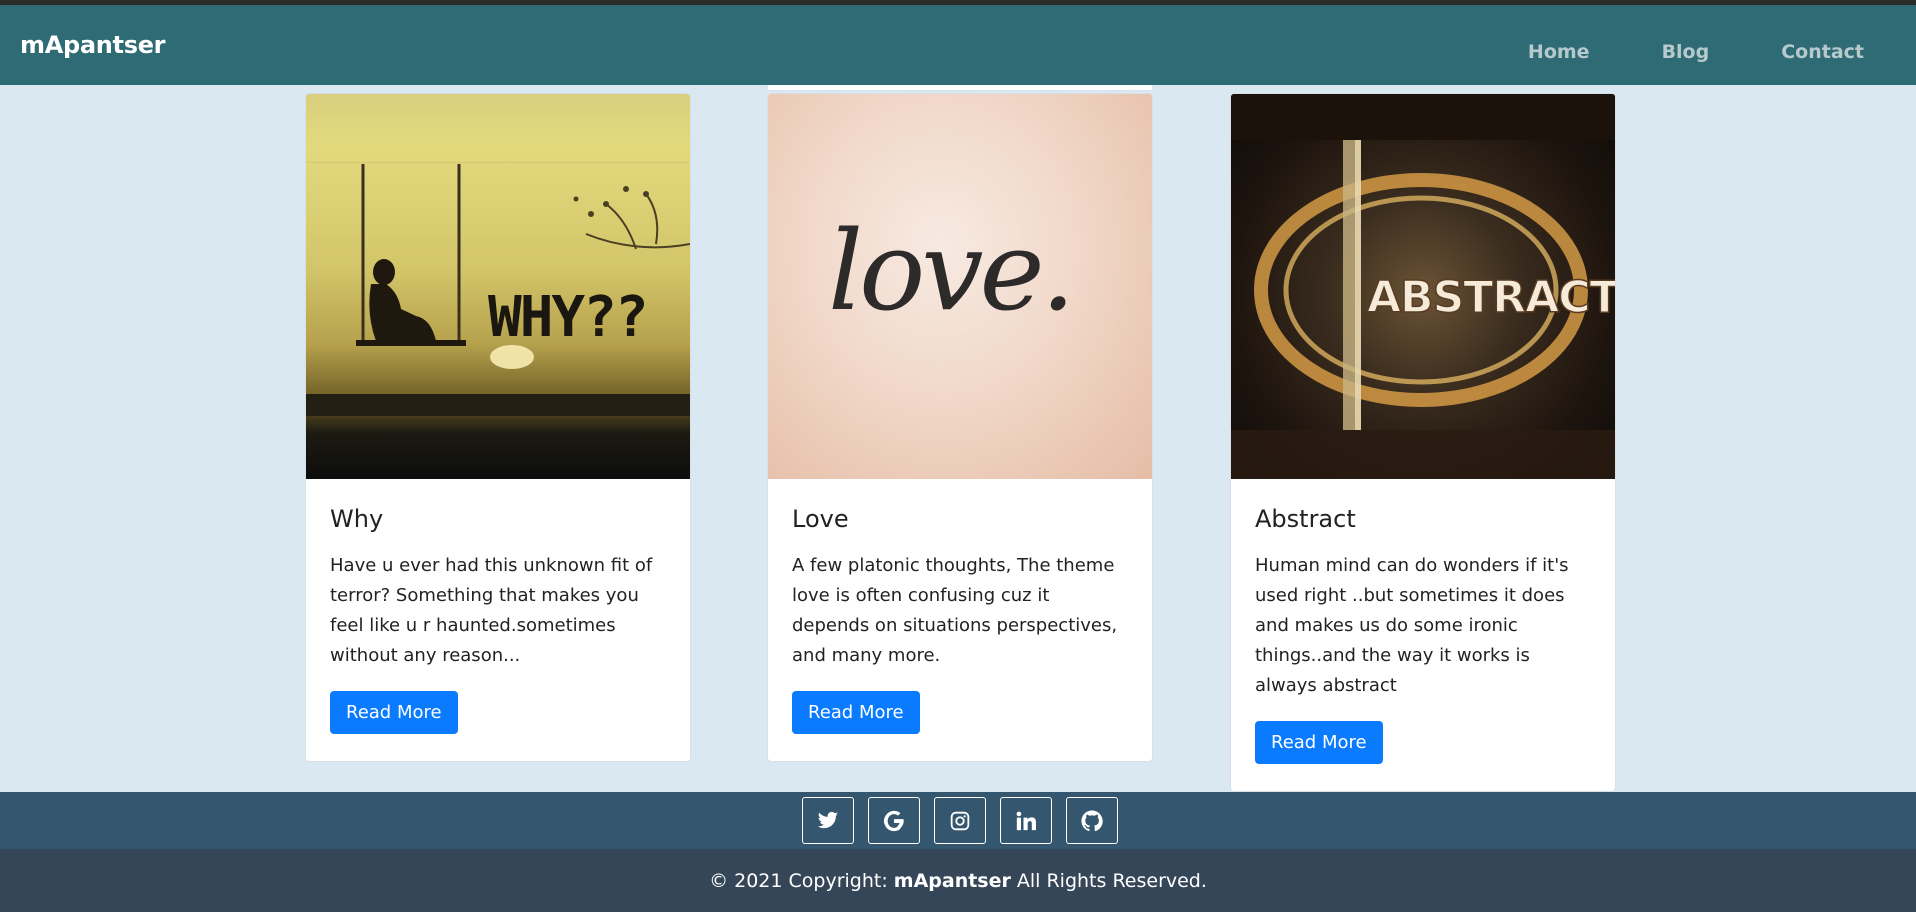  I want to click on github-button, so click(1092, 820).